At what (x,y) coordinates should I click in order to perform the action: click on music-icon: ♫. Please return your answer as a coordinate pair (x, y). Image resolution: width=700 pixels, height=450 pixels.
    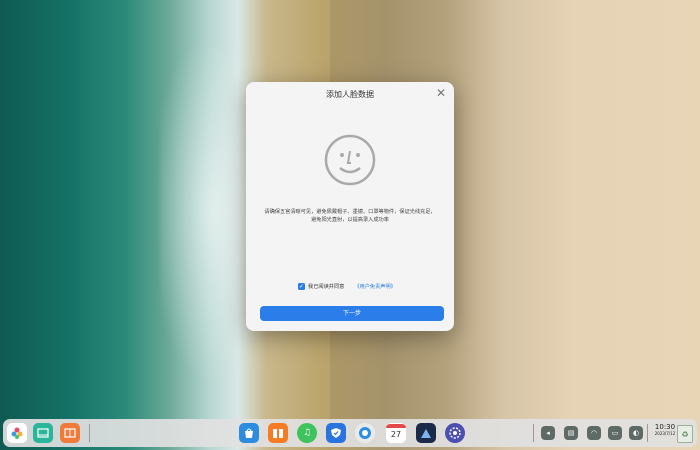
    Looking at the image, I should click on (307, 433).